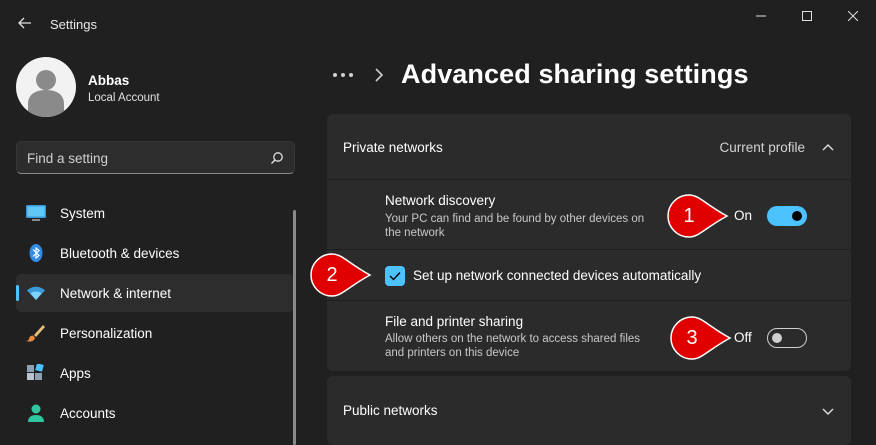 This screenshot has width=876, height=445. I want to click on account-type: Local Account, so click(124, 98).